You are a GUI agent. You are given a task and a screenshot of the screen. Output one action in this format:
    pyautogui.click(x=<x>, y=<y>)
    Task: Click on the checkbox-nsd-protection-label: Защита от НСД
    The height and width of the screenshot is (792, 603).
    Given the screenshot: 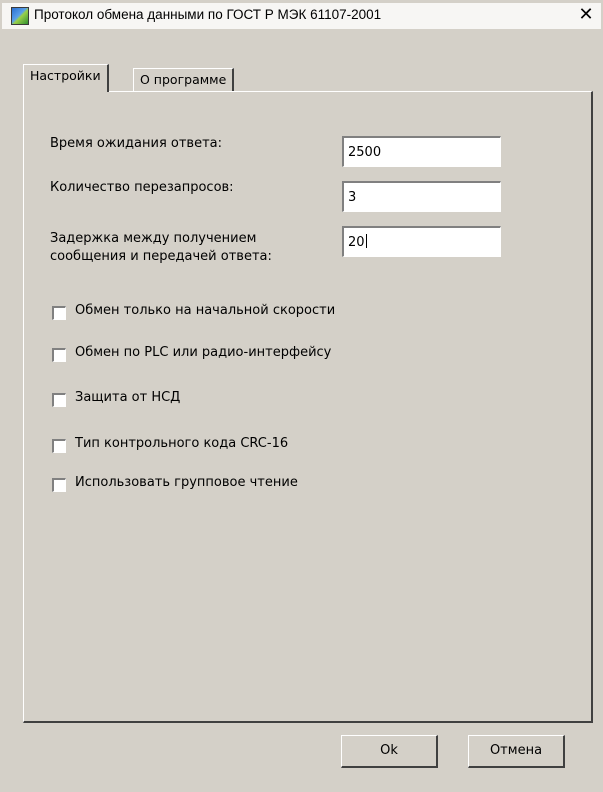 What is the action you would take?
    pyautogui.click(x=127, y=397)
    